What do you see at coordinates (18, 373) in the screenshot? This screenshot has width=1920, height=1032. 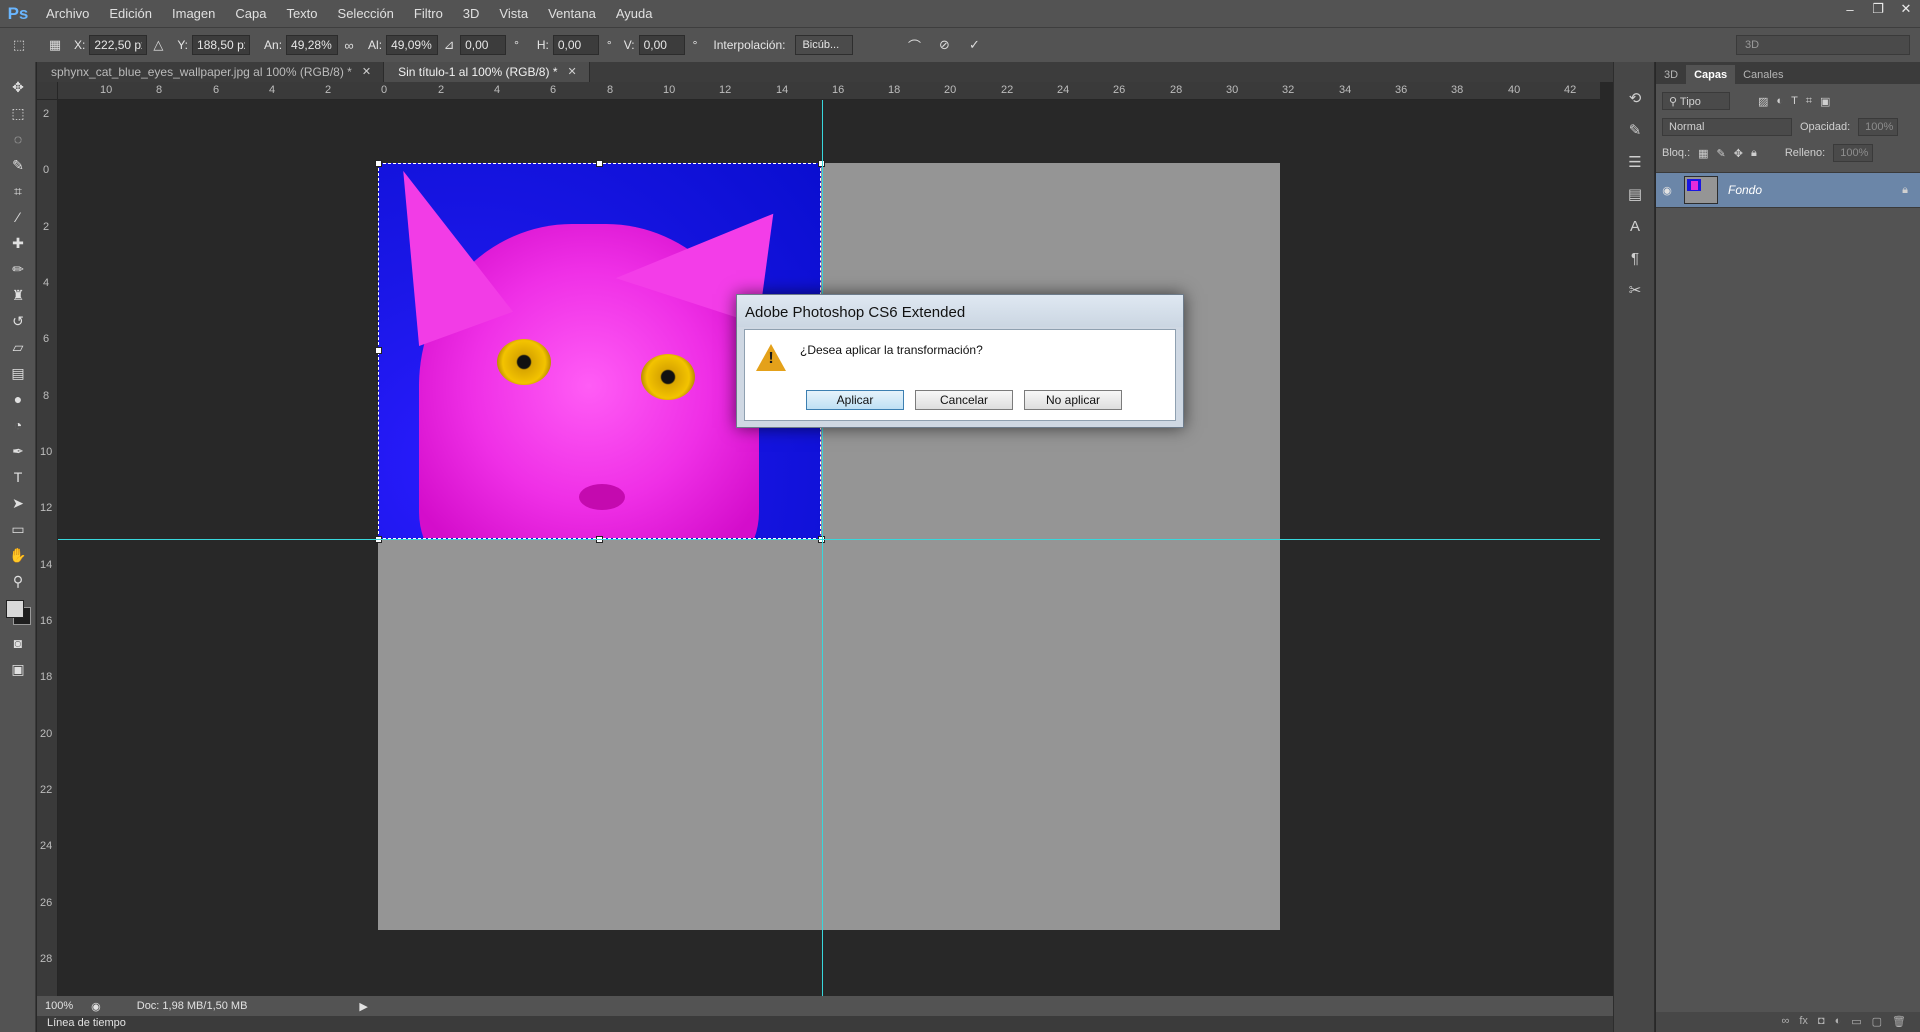 I see `gradient-tool-icon: ▤` at bounding box center [18, 373].